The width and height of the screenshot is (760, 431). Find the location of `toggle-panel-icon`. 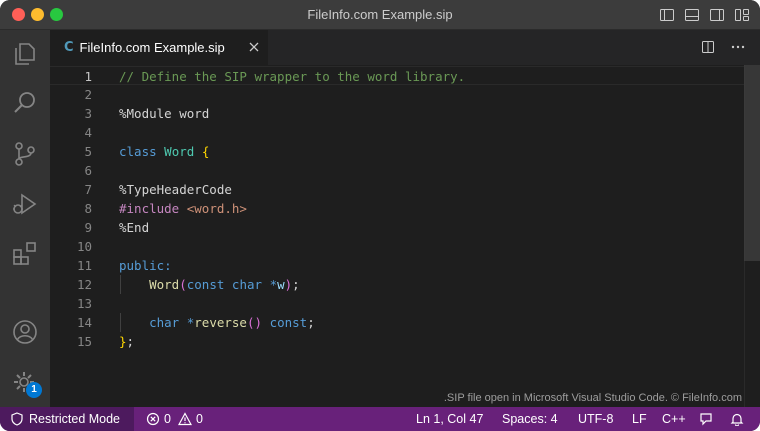

toggle-panel-icon is located at coordinates (692, 15).